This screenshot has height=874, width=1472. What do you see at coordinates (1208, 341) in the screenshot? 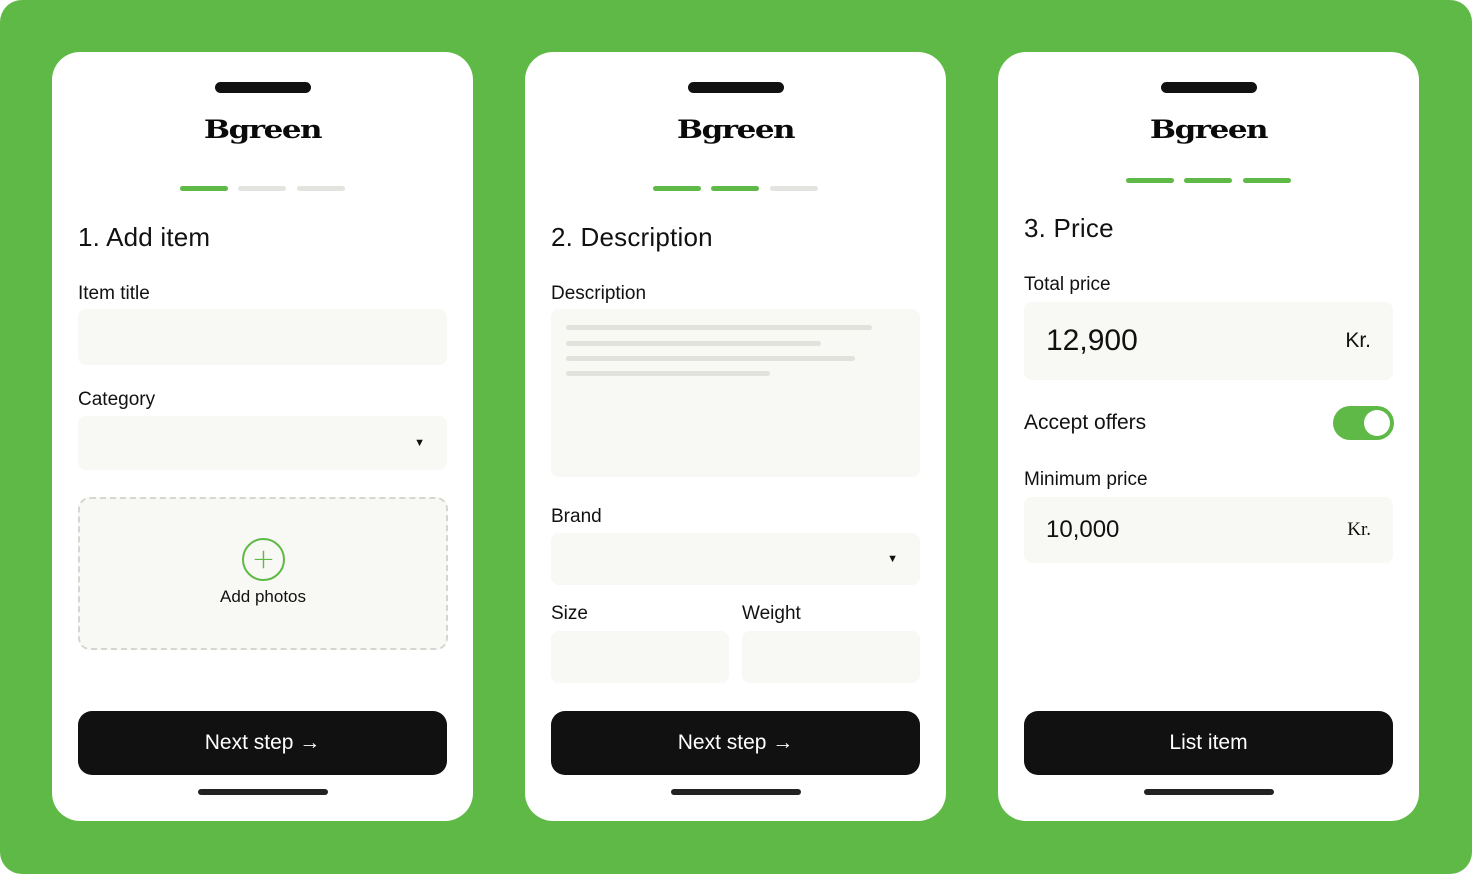
I see `total-price-input: 12,900 Kr.` at bounding box center [1208, 341].